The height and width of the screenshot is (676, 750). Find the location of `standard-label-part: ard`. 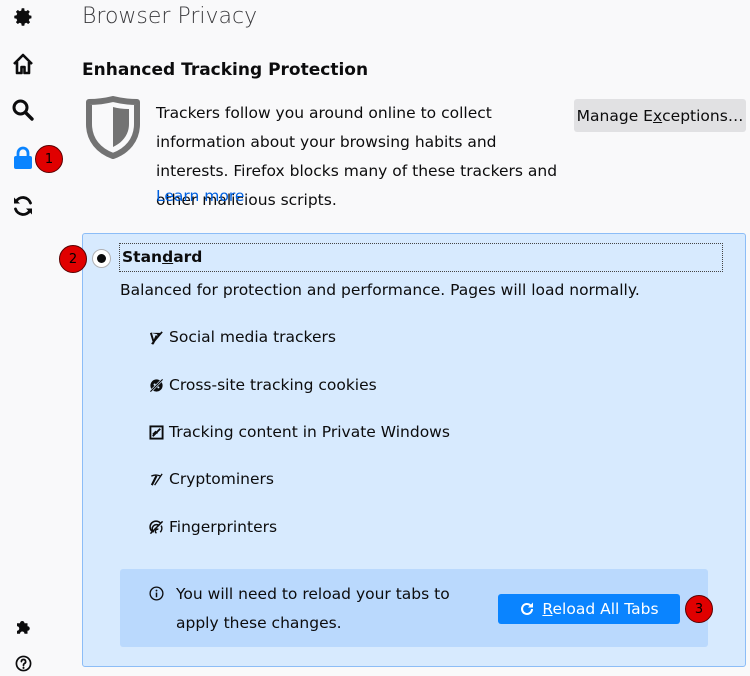

standard-label-part: ard is located at coordinates (188, 257).